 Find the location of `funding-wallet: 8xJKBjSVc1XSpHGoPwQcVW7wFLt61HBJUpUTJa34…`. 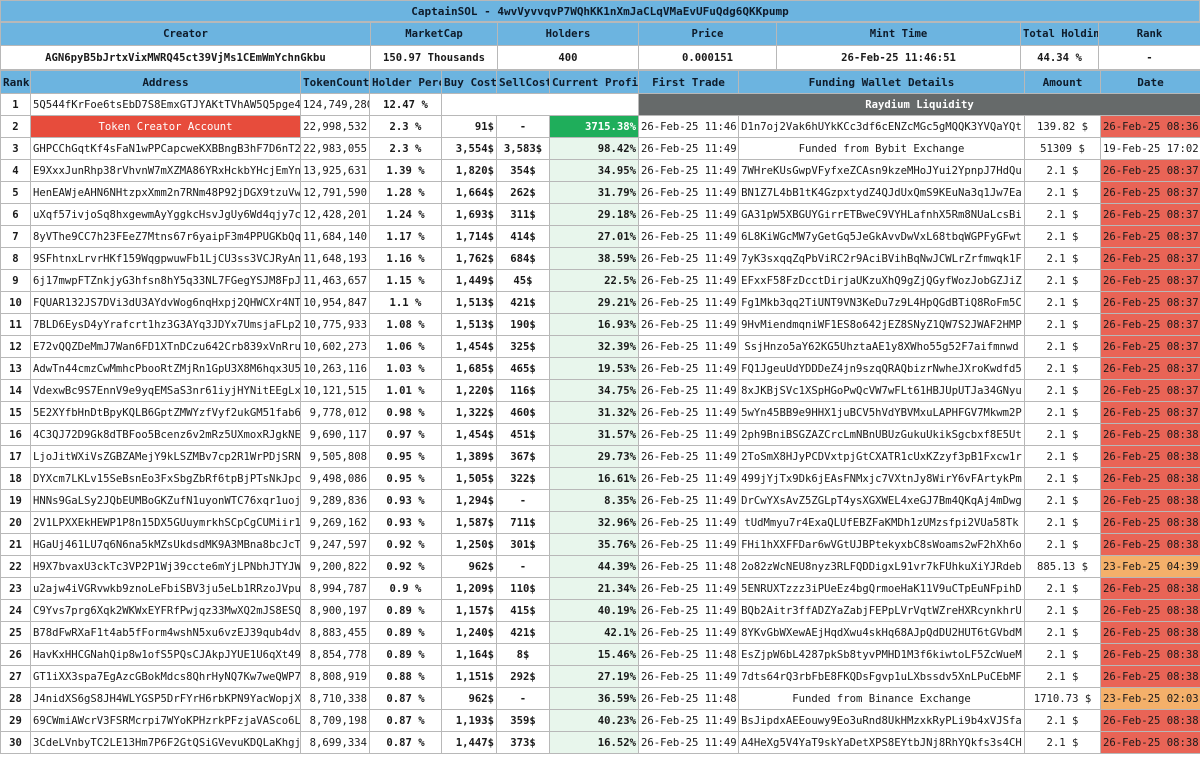

funding-wallet: 8xJKBjSVc1XSpHGoPwQcVW7wFLt61HBJUpUTJa34… is located at coordinates (881, 390).